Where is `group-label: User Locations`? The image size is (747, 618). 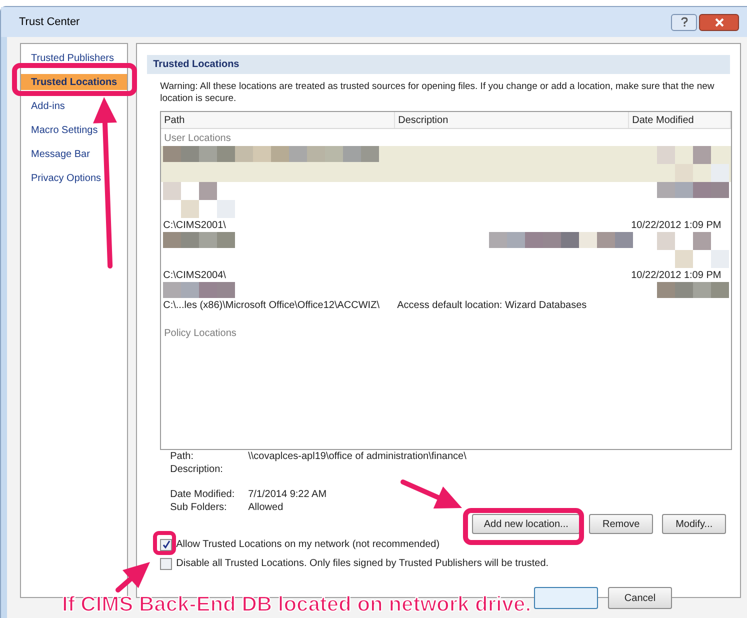 group-label: User Locations is located at coordinates (197, 139).